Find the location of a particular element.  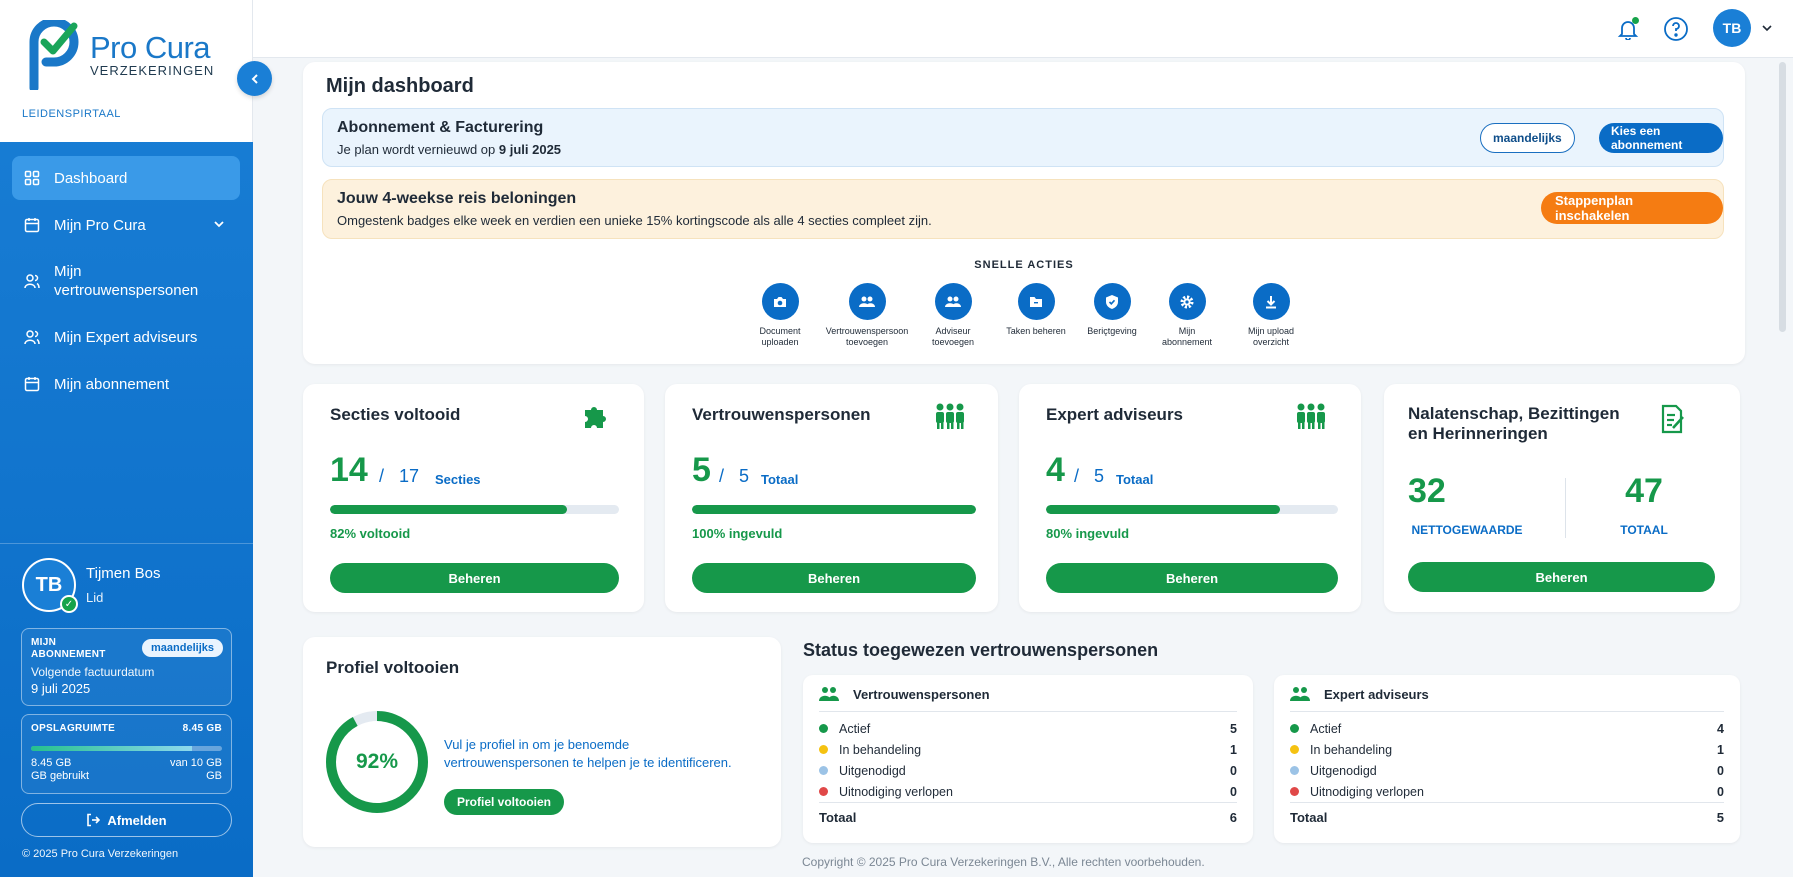

collapse-sidebar-button is located at coordinates (254, 78).